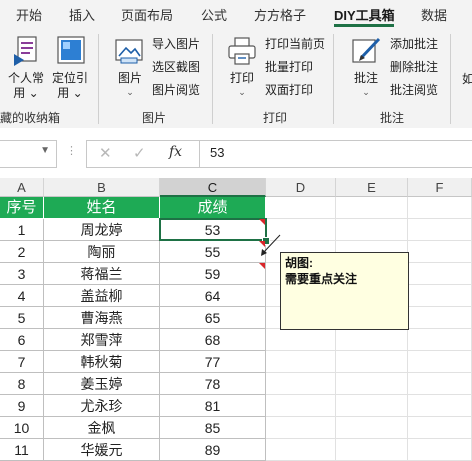 Image resolution: width=472 pixels, height=461 pixels. What do you see at coordinates (22, 252) in the screenshot?
I see `table-cell: 2` at bounding box center [22, 252].